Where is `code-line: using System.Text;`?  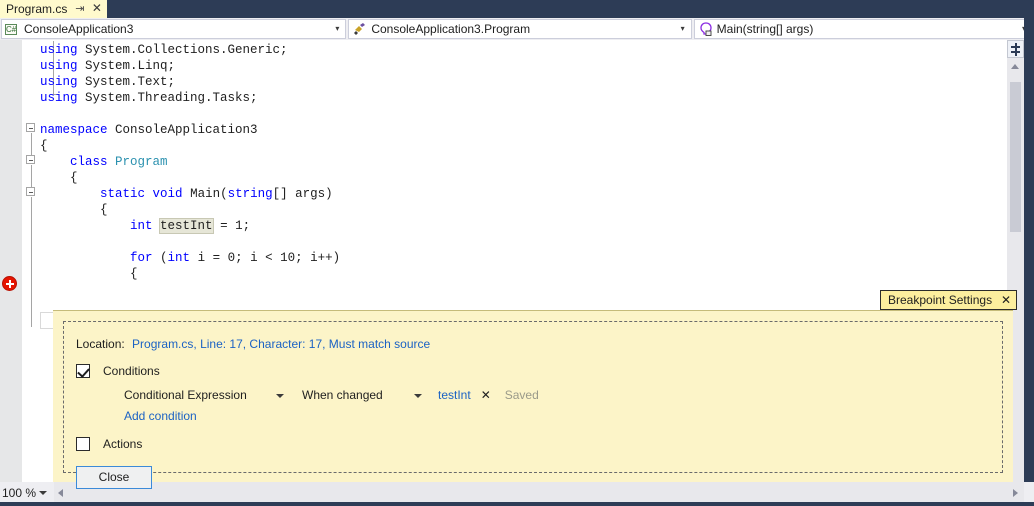
code-line: using System.Text; is located at coordinates (107, 82).